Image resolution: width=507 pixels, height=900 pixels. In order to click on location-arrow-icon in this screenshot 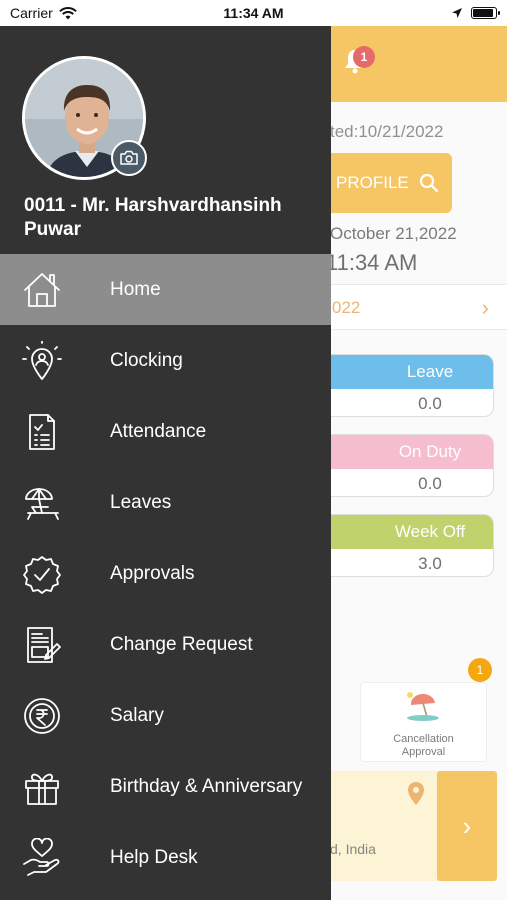, I will do `click(457, 13)`.